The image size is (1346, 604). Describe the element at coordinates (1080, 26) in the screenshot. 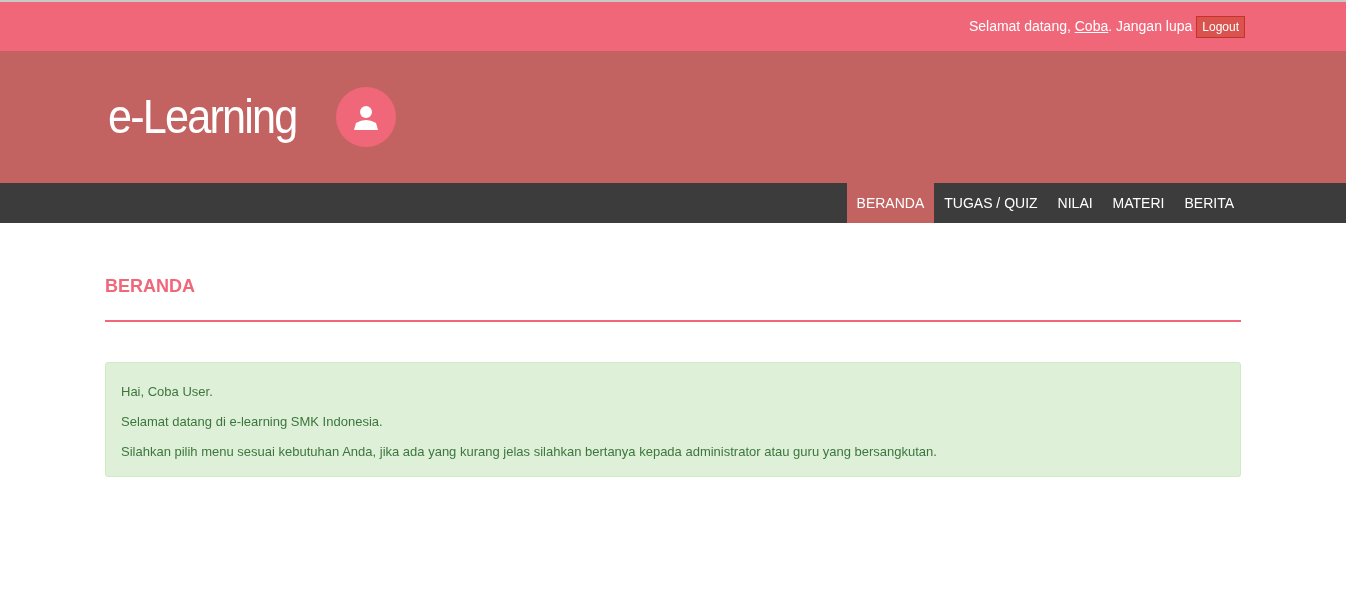

I see `welcome-text: Selamat datang, Coba. Jangan lupa` at that location.